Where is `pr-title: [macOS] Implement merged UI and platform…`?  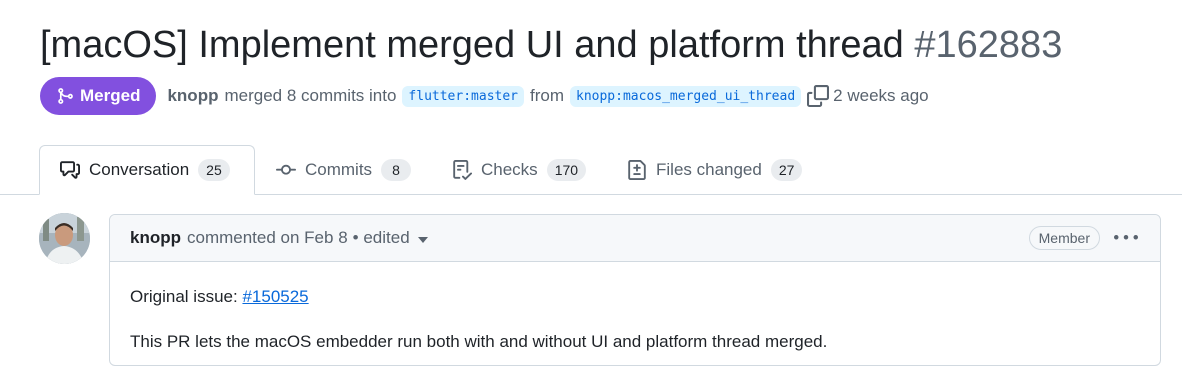
pr-title: [macOS] Implement merged UI and platform… is located at coordinates (551, 45).